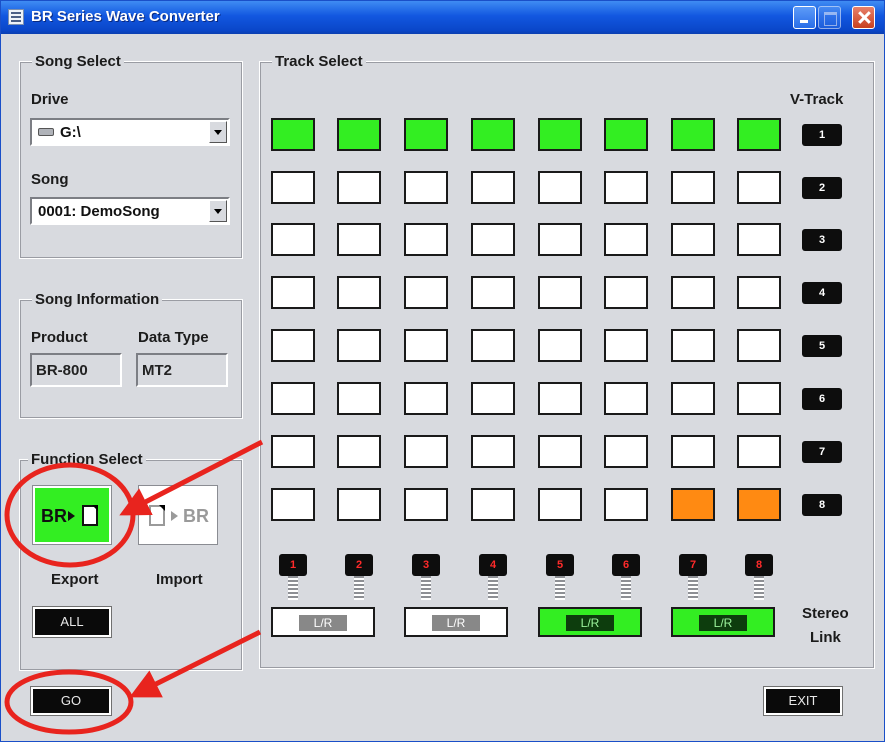  What do you see at coordinates (626, 578) in the screenshot?
I see `track-fader: 6` at bounding box center [626, 578].